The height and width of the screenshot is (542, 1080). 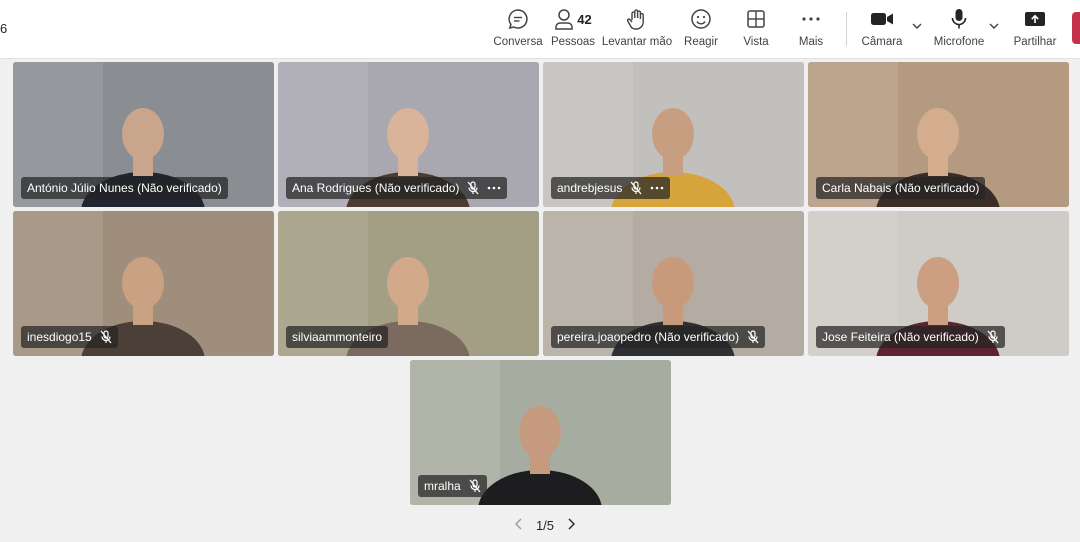 I want to click on camera-options-chevron-icon, so click(x=917, y=28).